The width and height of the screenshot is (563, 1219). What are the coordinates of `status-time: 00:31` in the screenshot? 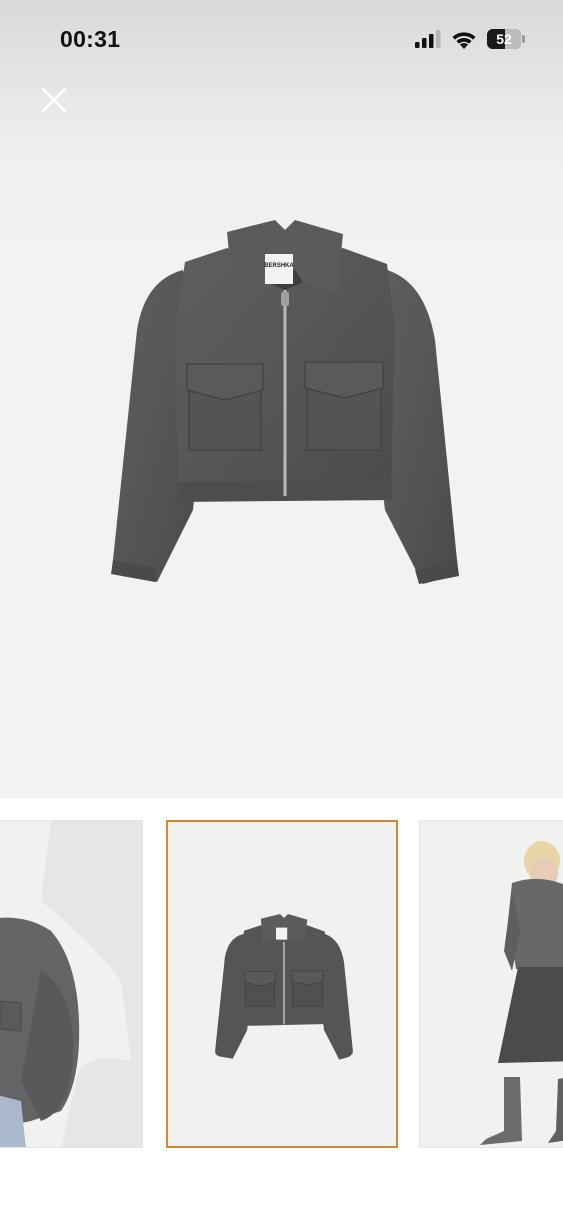 It's located at (90, 38).